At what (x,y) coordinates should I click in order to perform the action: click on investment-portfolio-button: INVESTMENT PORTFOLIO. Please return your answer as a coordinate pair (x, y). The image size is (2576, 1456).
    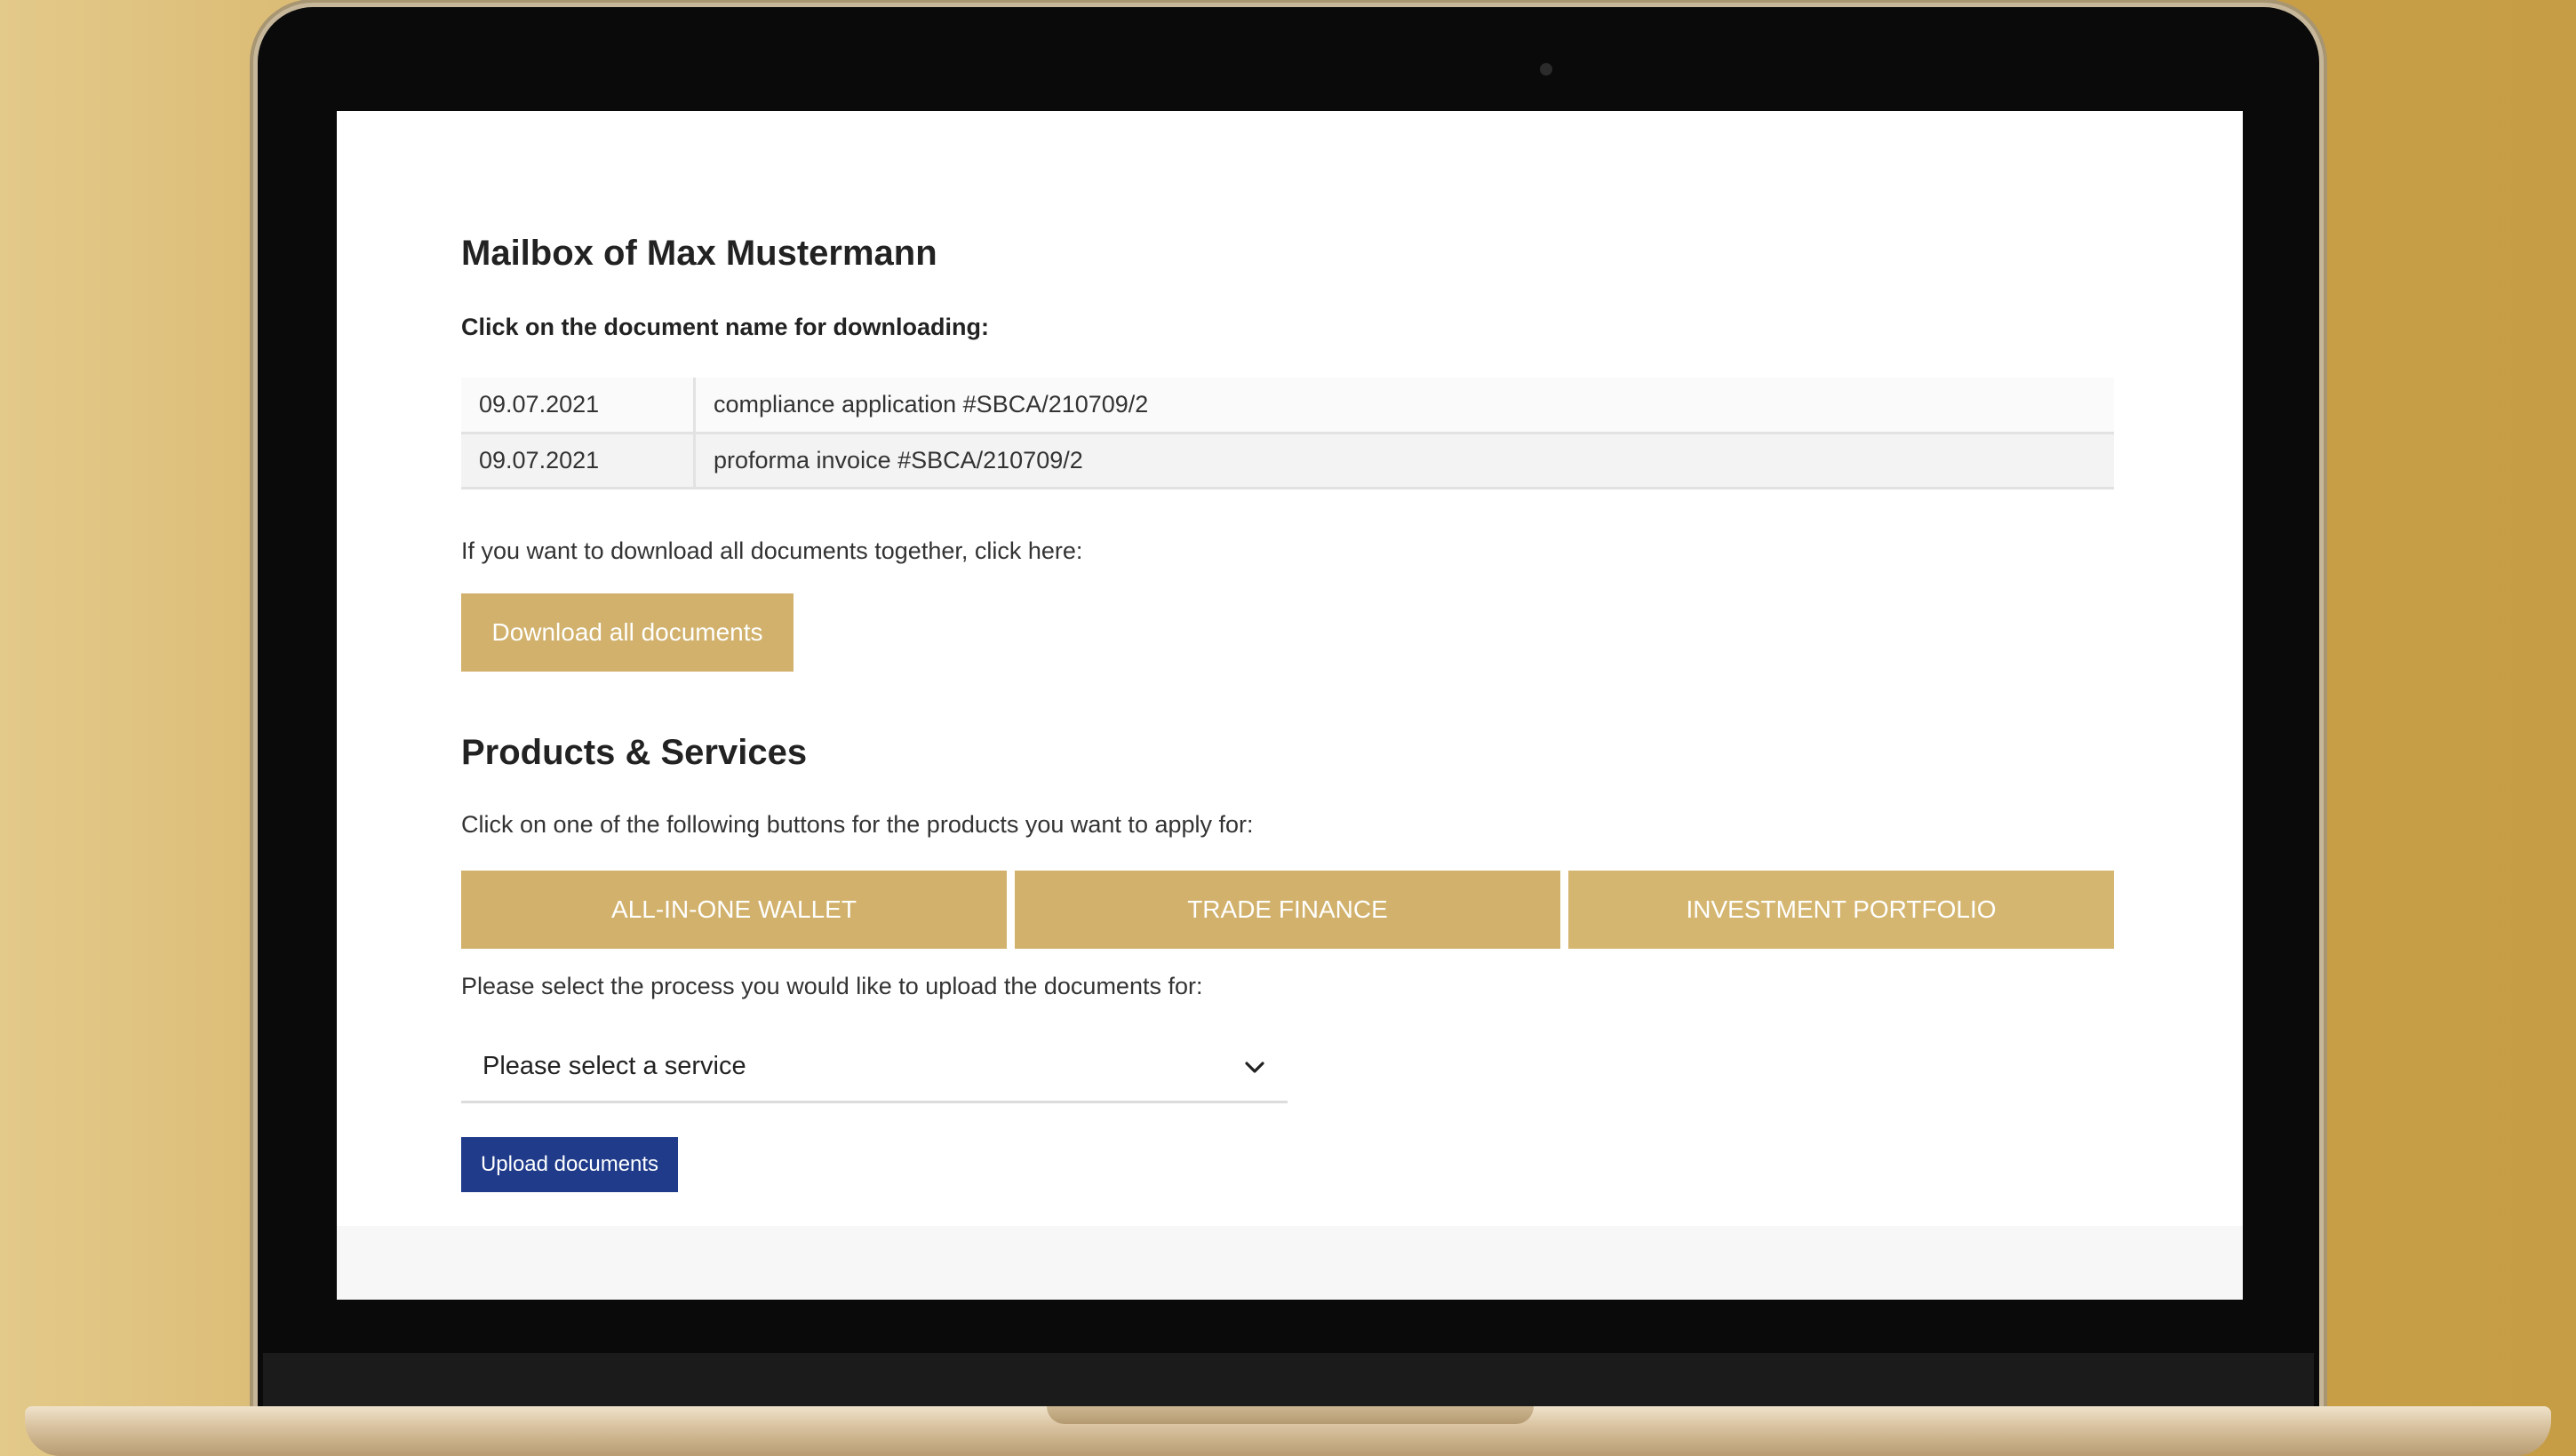
    Looking at the image, I should click on (1841, 910).